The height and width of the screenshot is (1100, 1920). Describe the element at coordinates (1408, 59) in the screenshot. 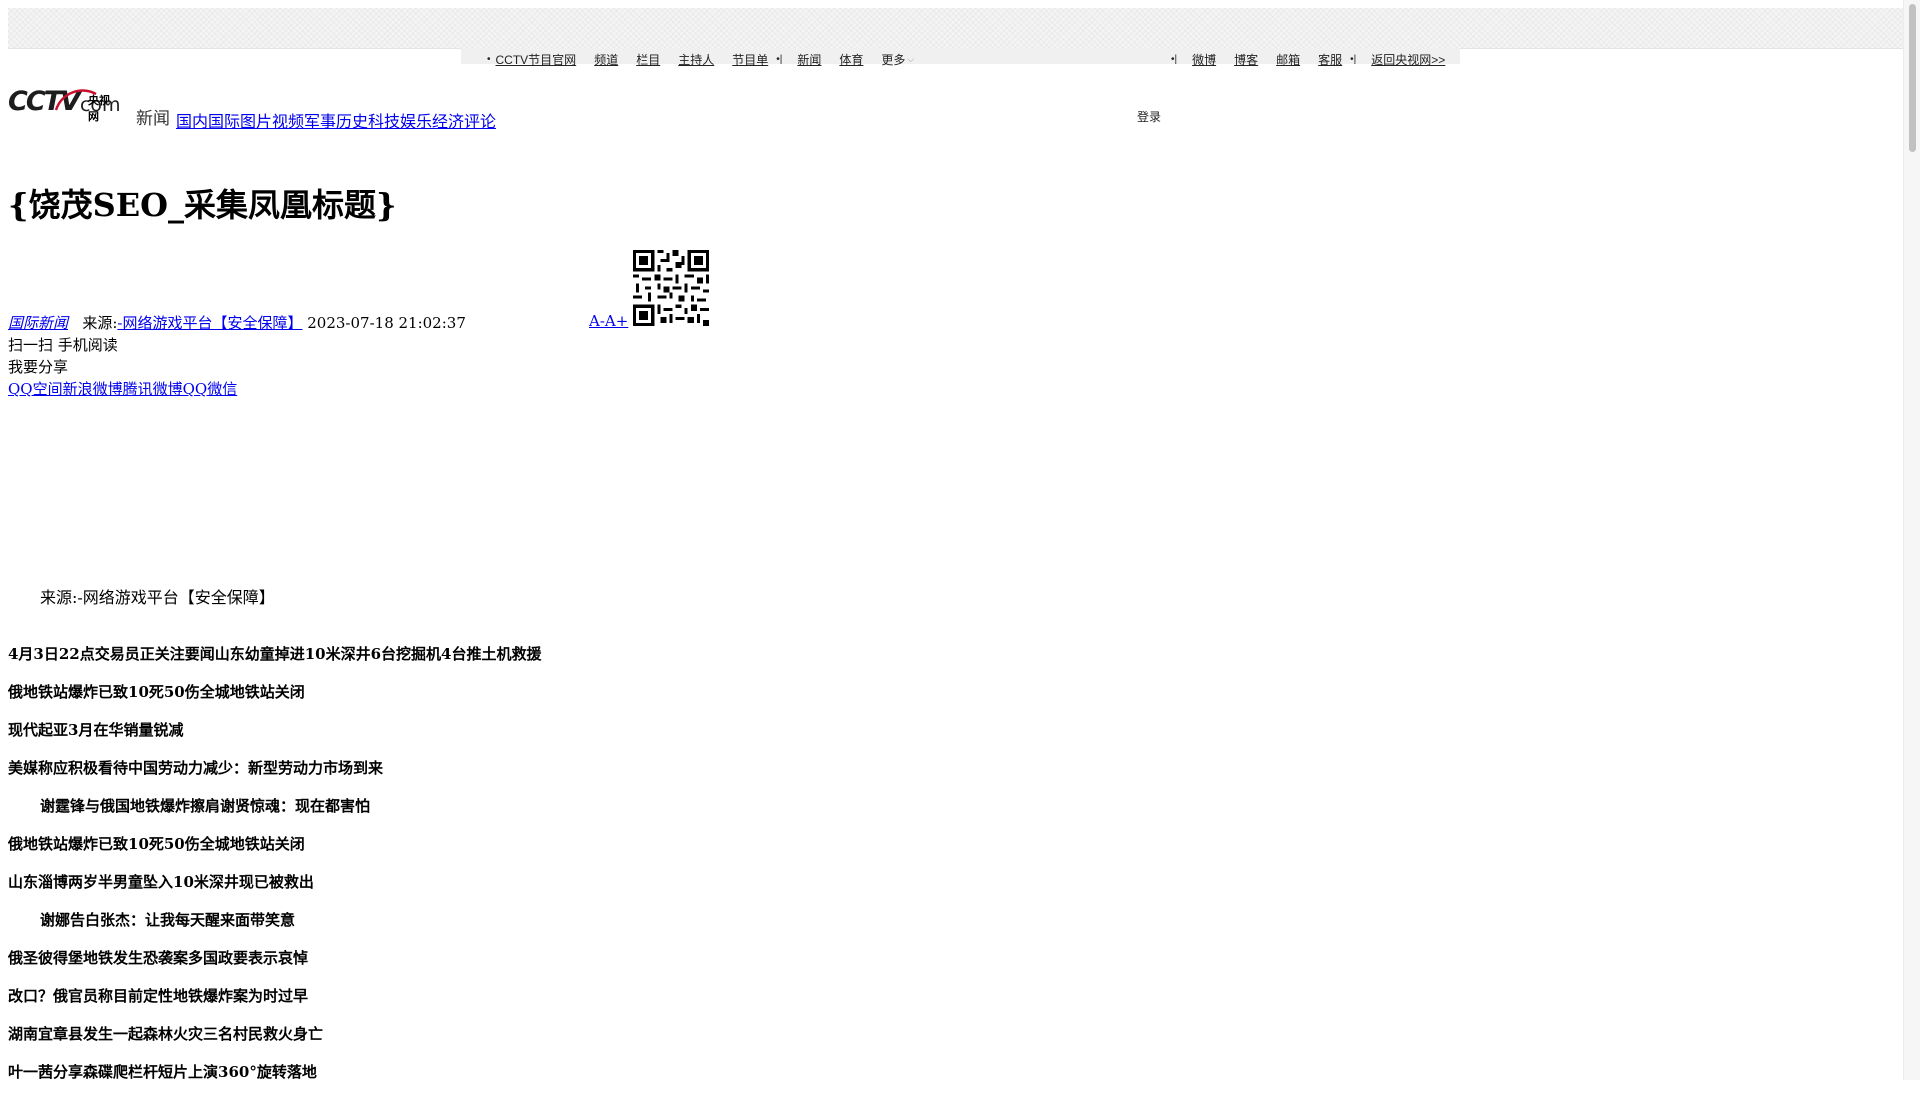

I see `nav-return-cctv: 返回央视网>>` at that location.